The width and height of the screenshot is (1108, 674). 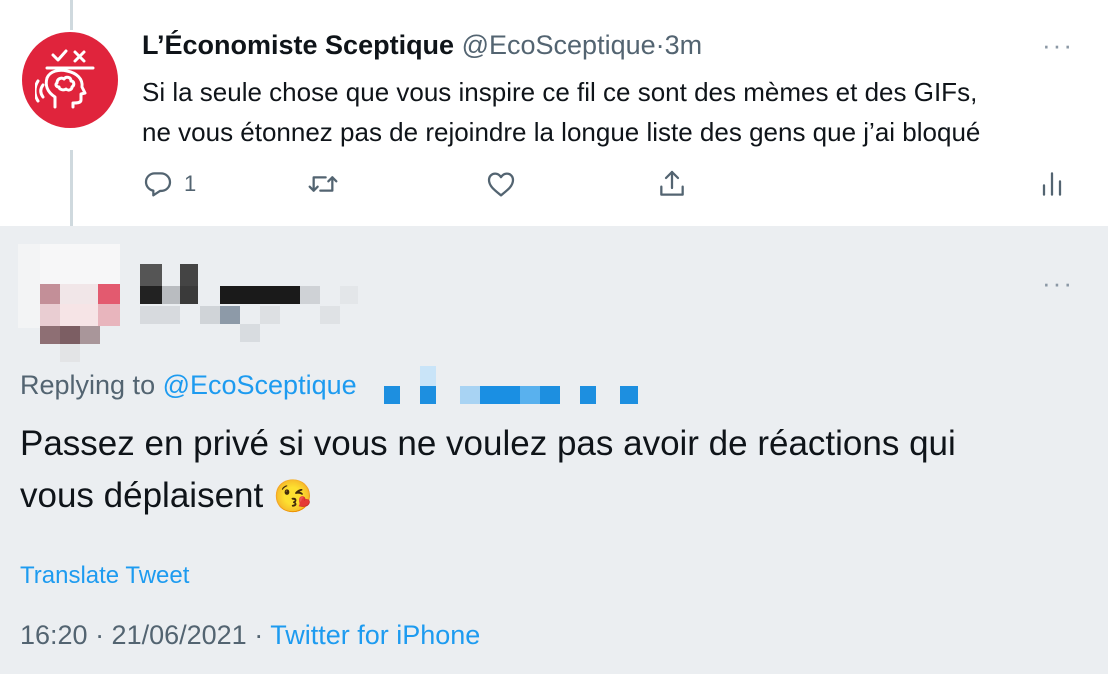 What do you see at coordinates (190, 183) in the screenshot?
I see `reply-count: 1` at bounding box center [190, 183].